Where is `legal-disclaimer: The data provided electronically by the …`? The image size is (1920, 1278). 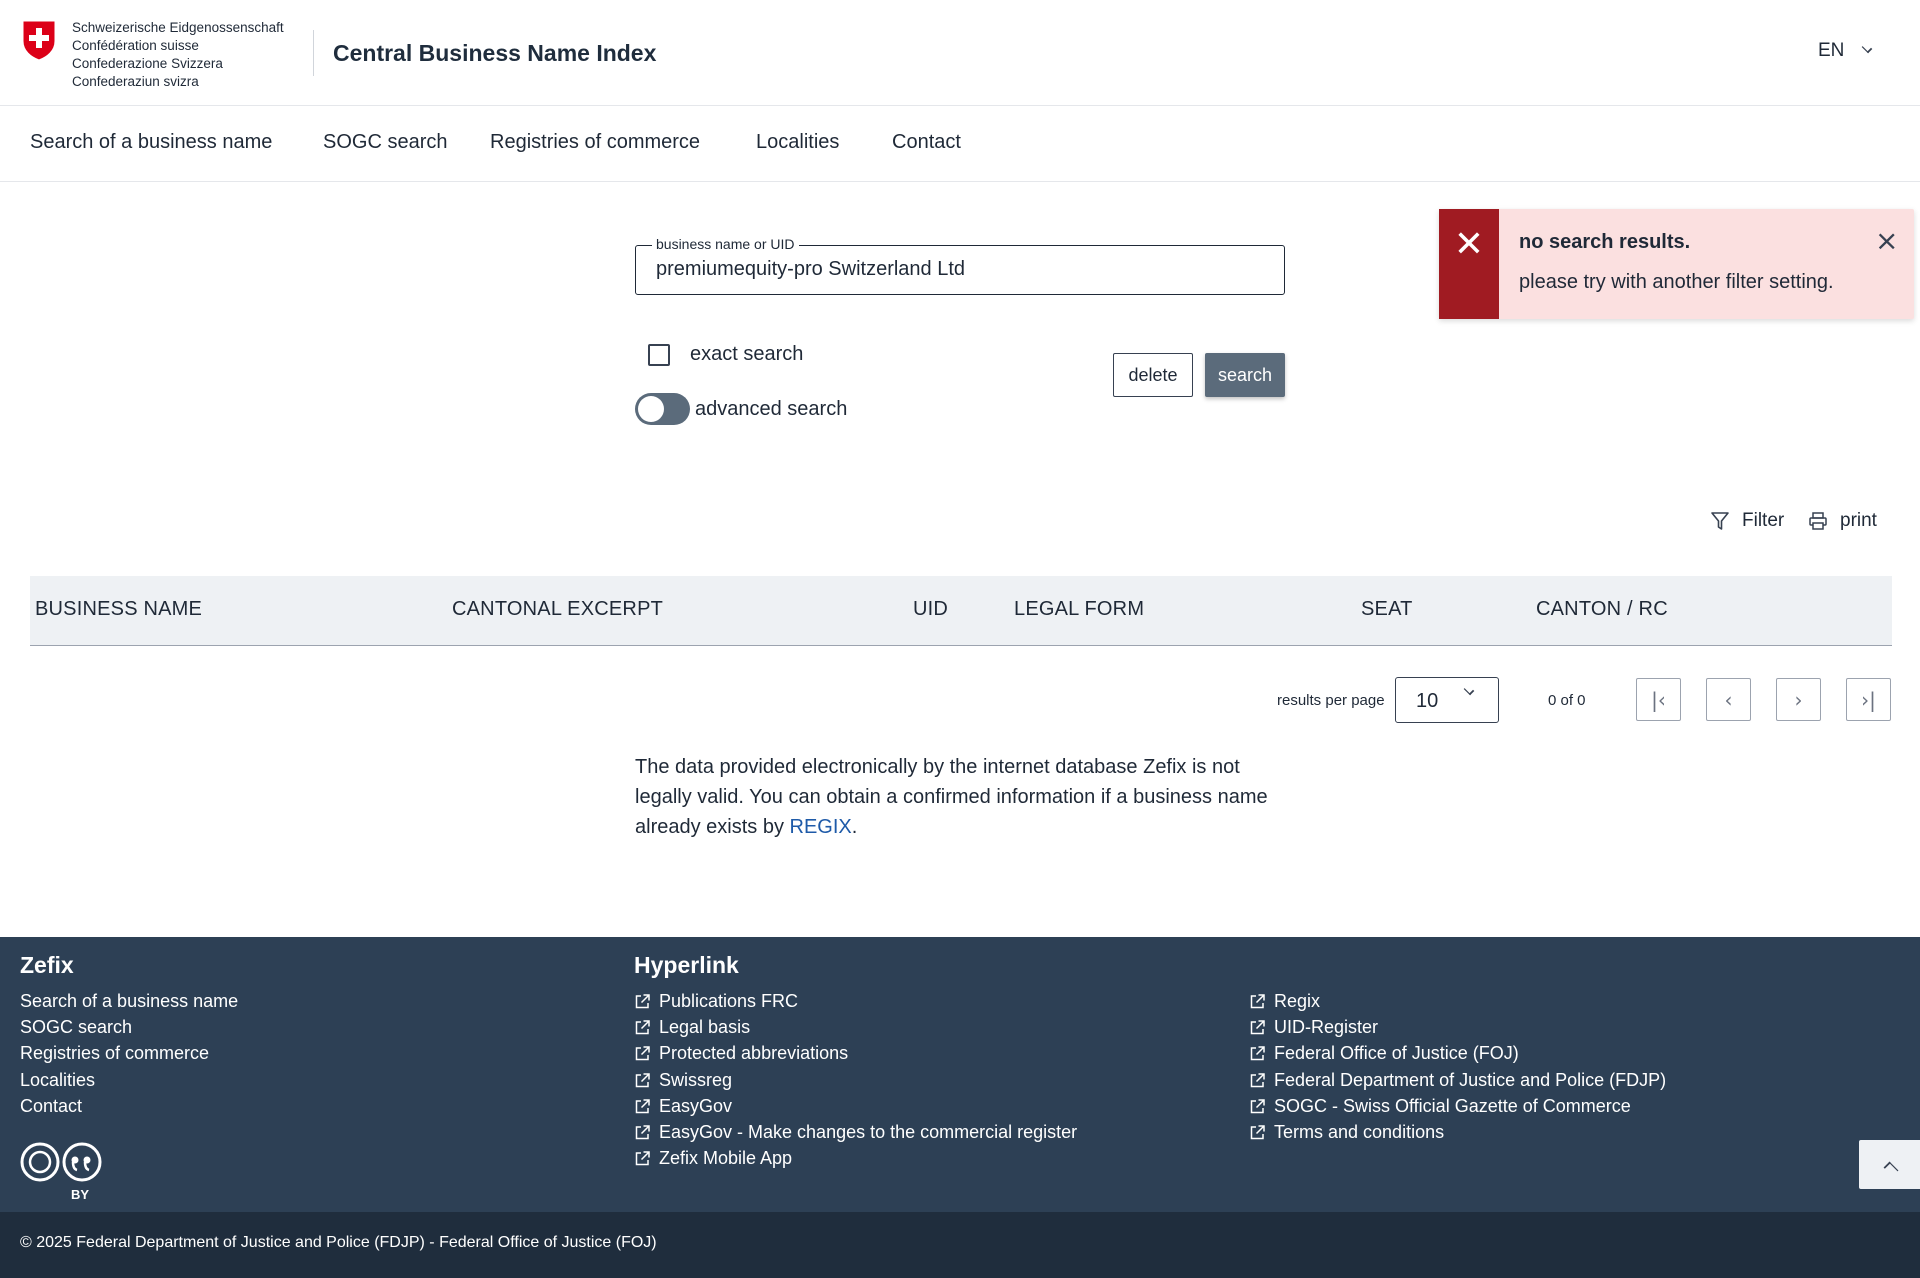
legal-disclaimer: The data provided electronically by the … is located at coordinates (965, 797).